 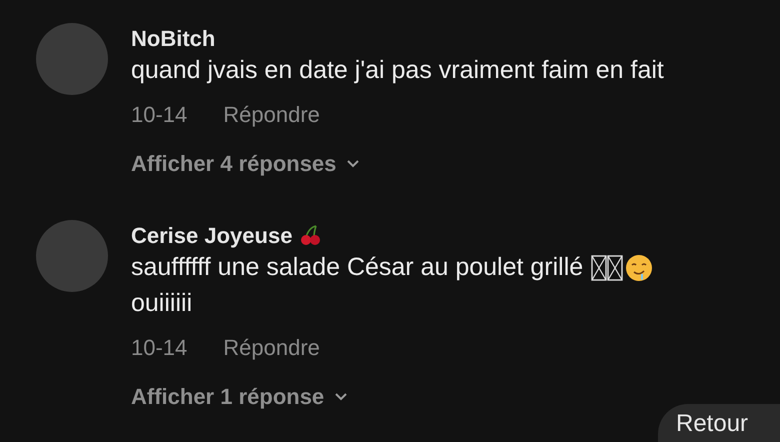 What do you see at coordinates (639, 268) in the screenshot?
I see `drooling-face-icon` at bounding box center [639, 268].